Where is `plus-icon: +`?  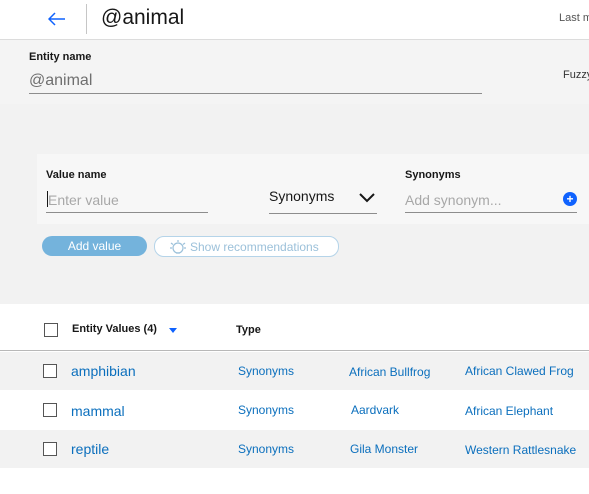 plus-icon: + is located at coordinates (570, 199).